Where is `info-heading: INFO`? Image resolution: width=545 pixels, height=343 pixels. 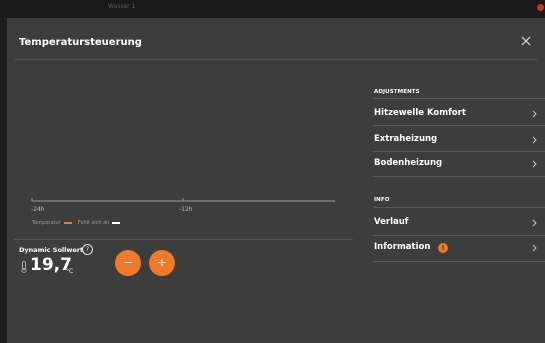
info-heading: INFO is located at coordinates (382, 200).